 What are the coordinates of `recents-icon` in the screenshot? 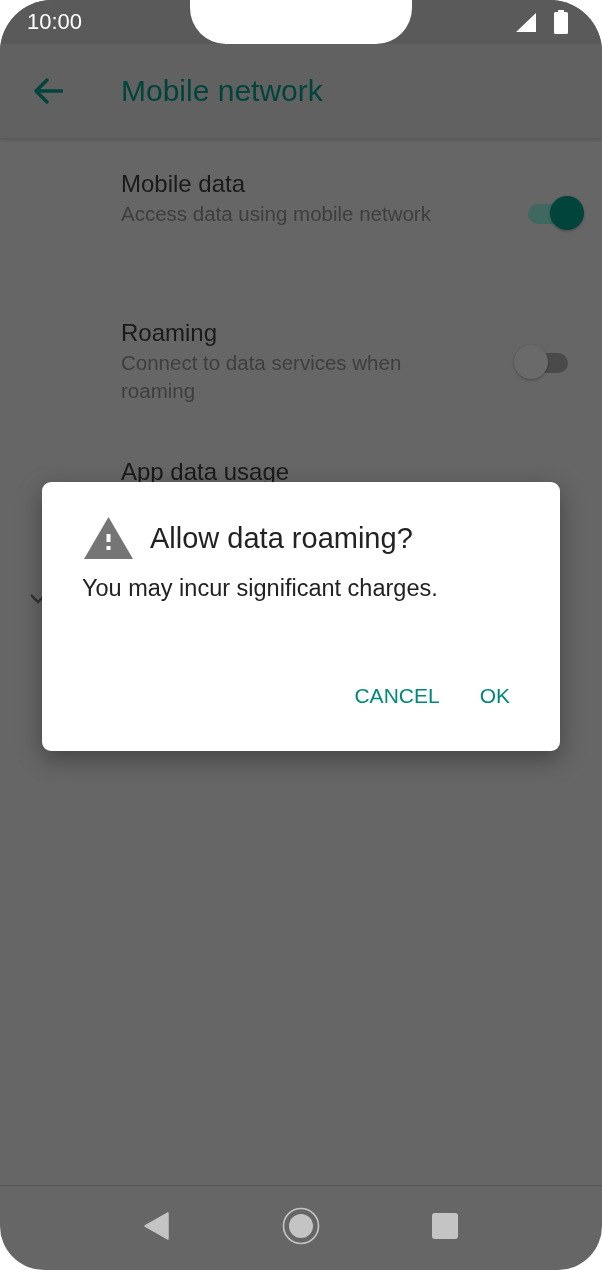 It's located at (445, 1226).